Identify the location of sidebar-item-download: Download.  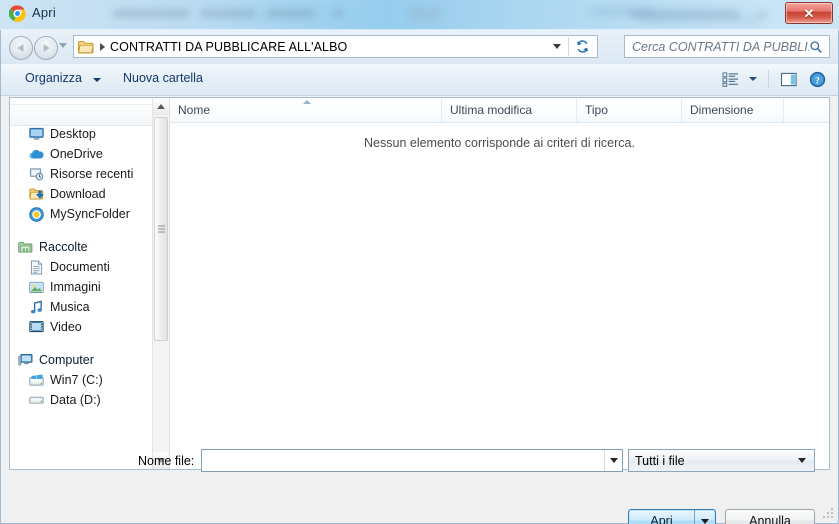
(89, 194).